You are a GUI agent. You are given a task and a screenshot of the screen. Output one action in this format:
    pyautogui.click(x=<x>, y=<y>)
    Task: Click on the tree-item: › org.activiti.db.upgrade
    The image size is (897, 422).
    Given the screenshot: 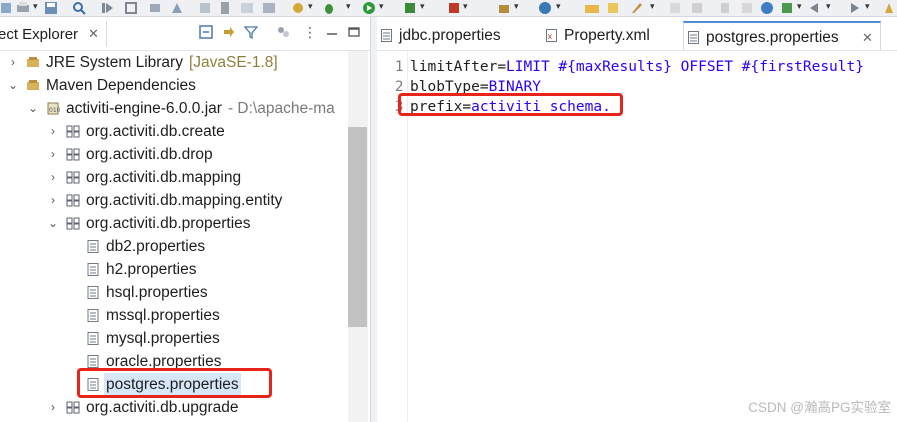 What is the action you would take?
    pyautogui.click(x=174, y=407)
    